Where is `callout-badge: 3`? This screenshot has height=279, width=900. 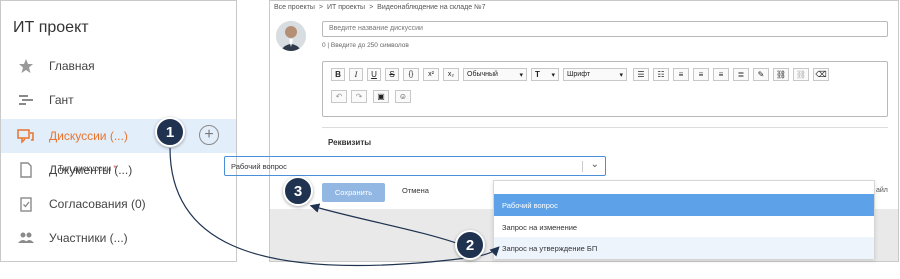
callout-badge: 3 is located at coordinates (298, 191).